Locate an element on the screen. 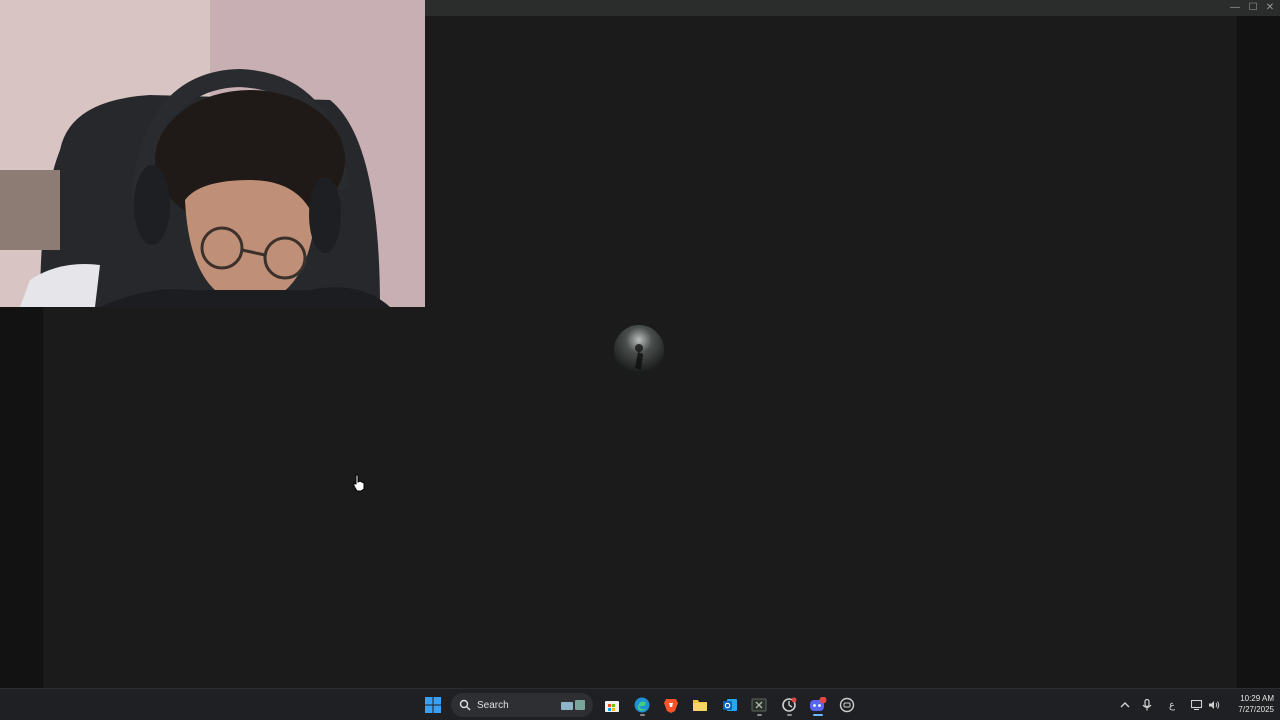  taskbar-app-circle is located at coordinates (847, 705).